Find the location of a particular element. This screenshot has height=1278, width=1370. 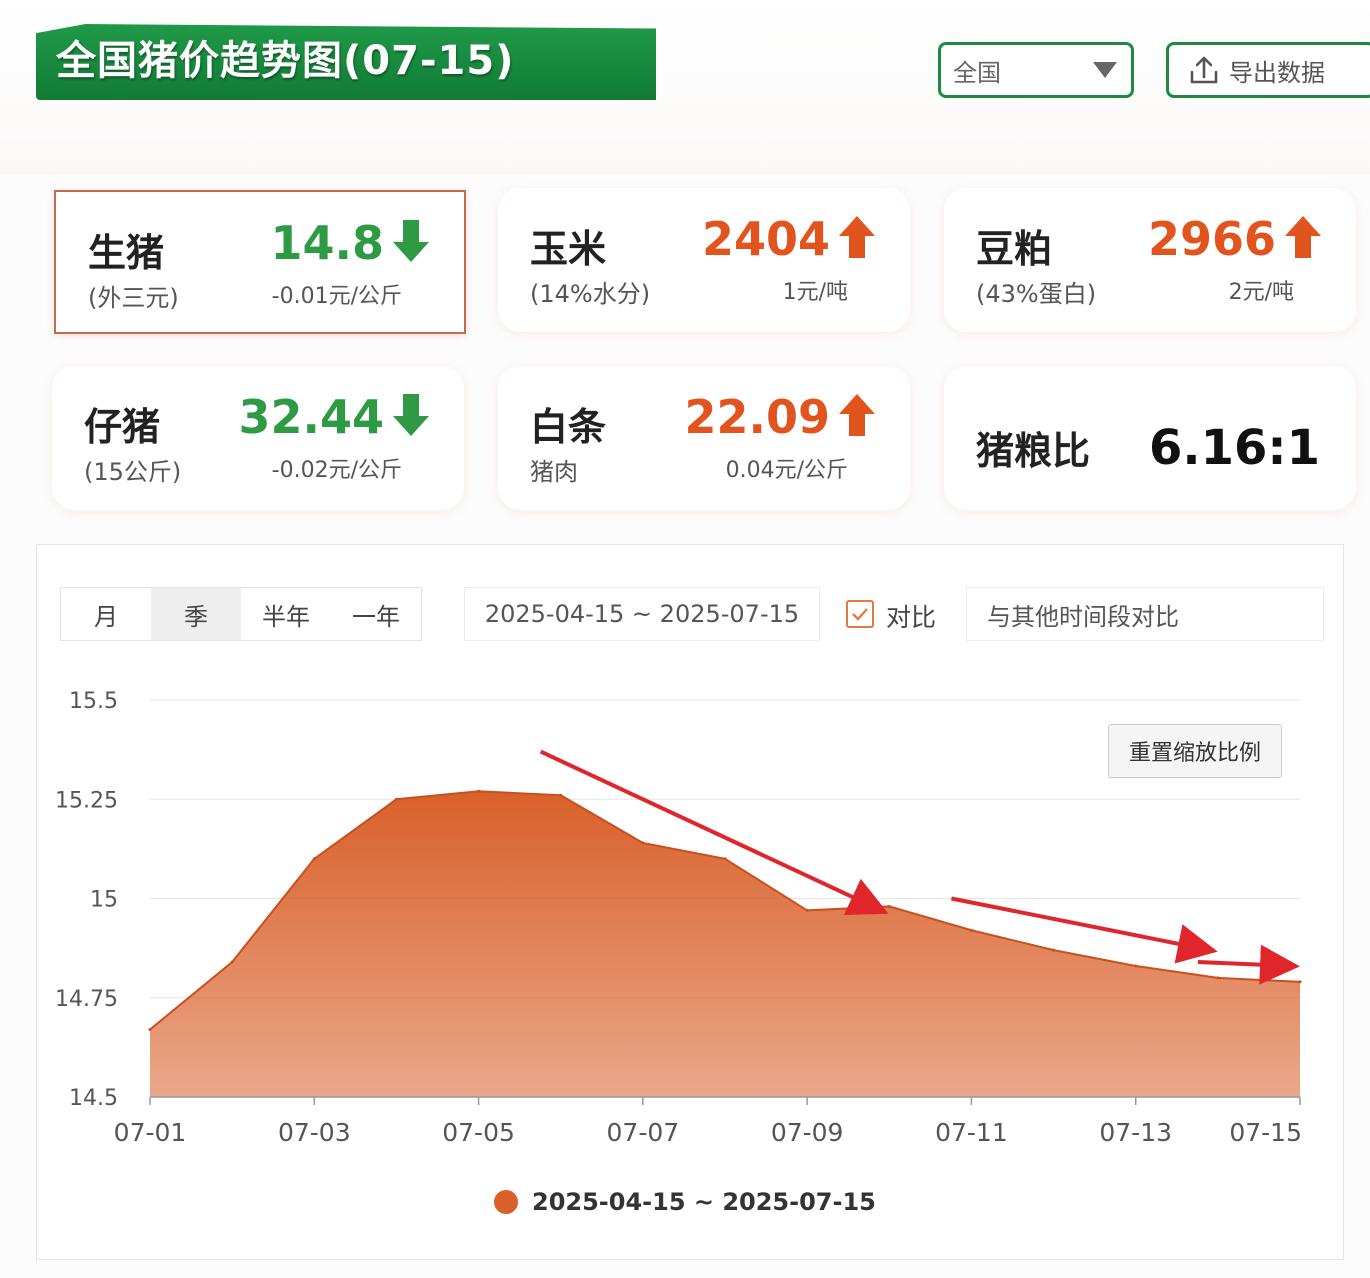

x-tick-label: 07-11 is located at coordinates (971, 1132).